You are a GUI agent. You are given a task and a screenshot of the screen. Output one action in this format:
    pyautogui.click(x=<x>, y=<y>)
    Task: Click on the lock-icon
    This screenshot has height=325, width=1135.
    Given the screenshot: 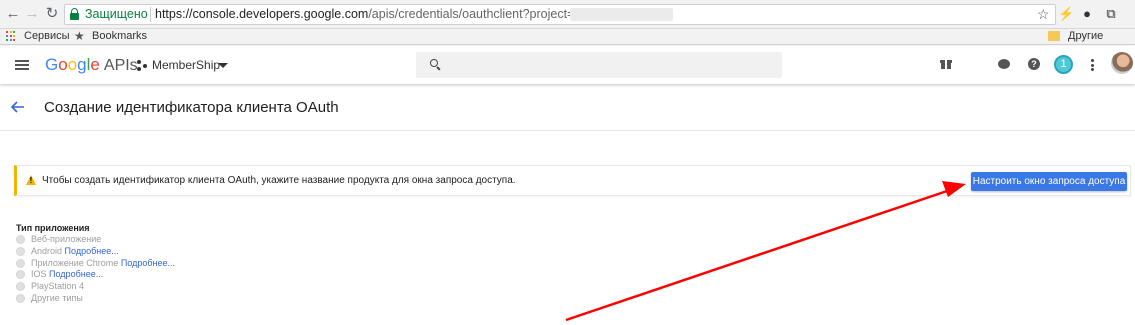 What is the action you would take?
    pyautogui.click(x=74, y=14)
    